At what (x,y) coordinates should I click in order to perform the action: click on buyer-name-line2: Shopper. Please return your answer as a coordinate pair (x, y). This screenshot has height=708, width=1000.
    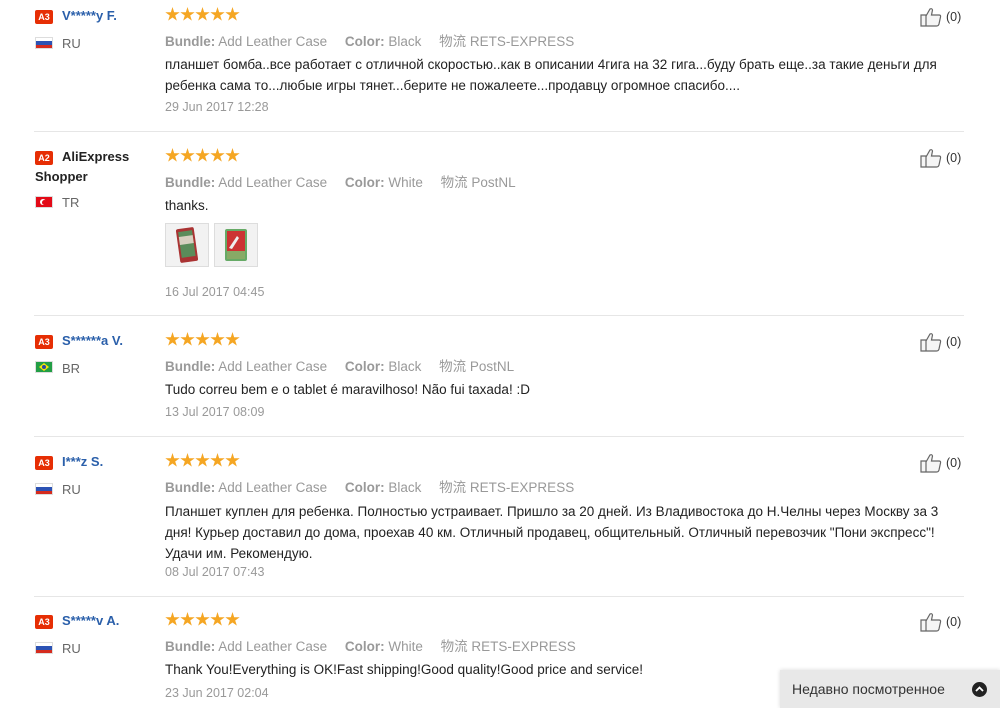
    Looking at the image, I should click on (61, 176).